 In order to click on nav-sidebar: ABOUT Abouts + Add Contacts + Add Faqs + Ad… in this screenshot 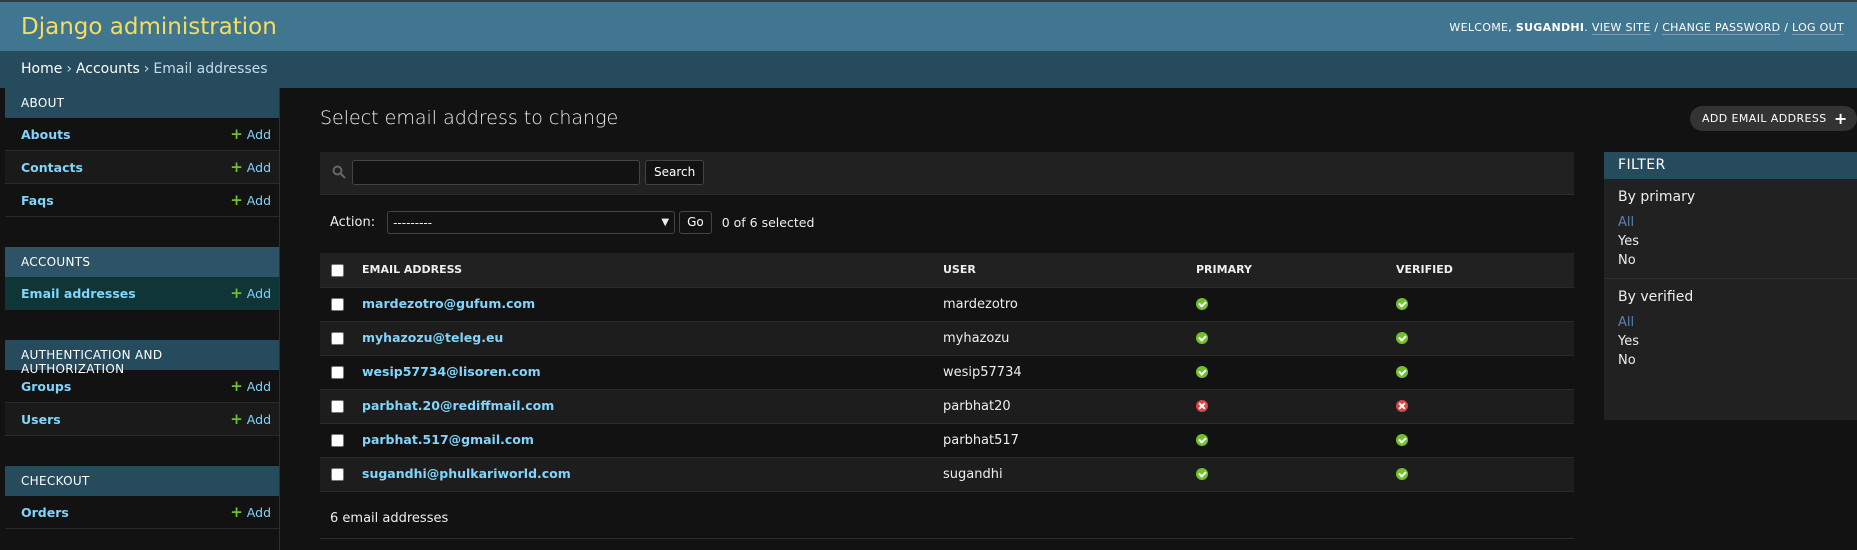, I will do `click(142, 319)`.